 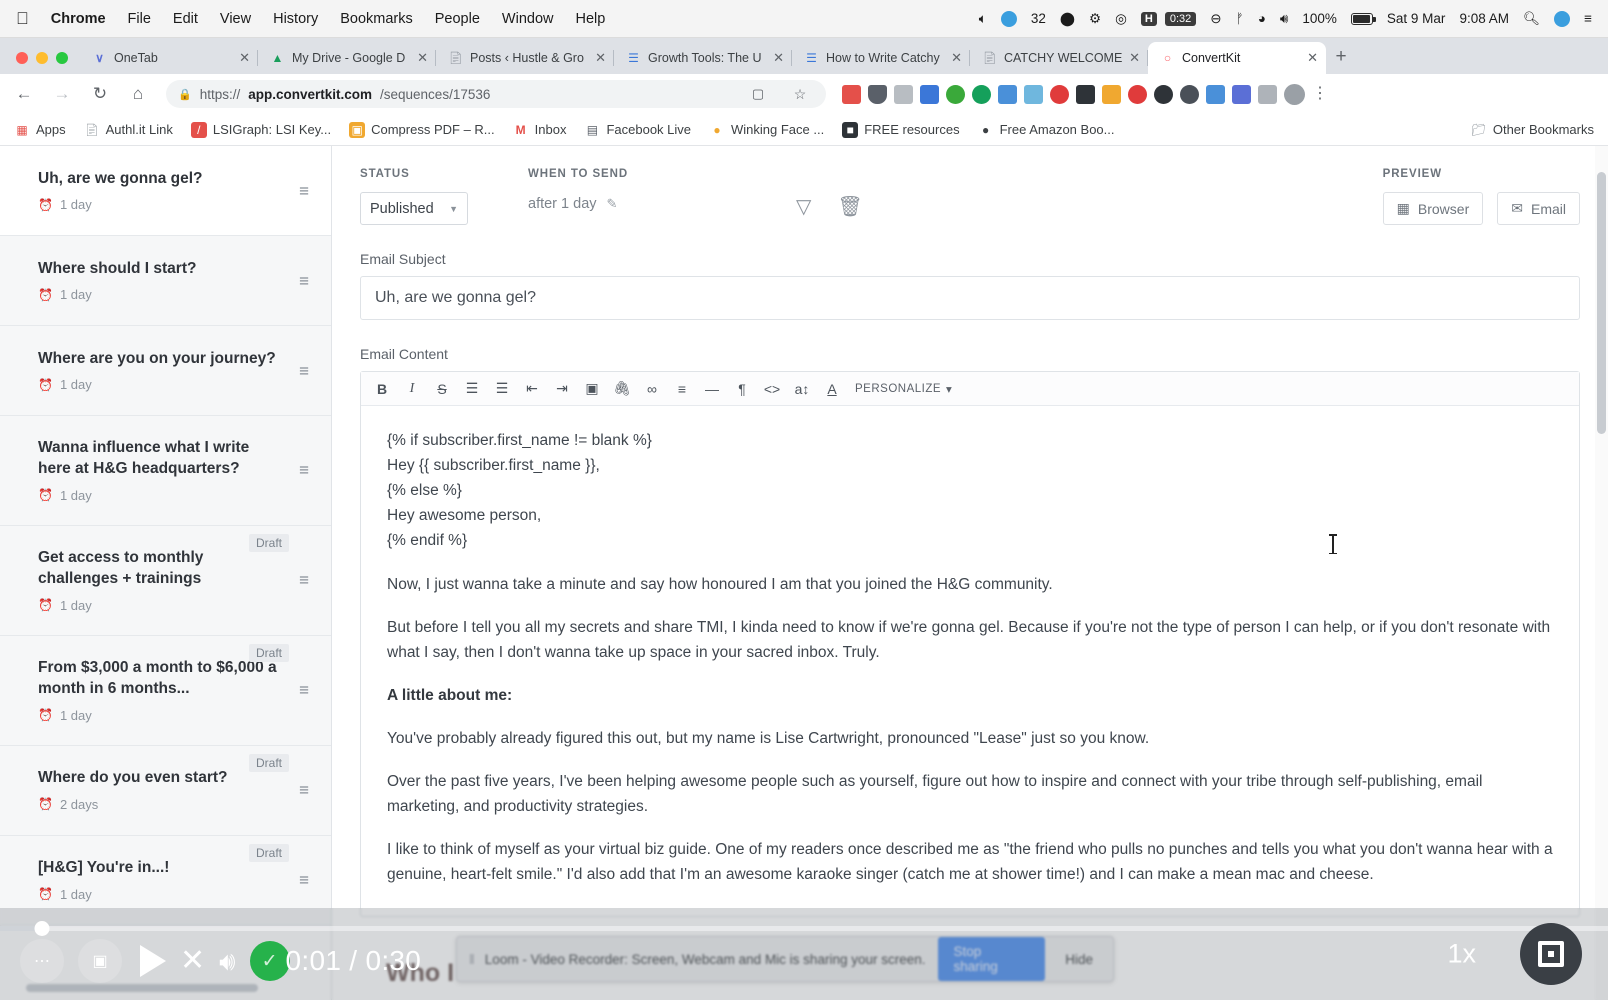 What do you see at coordinates (227, 961) in the screenshot?
I see `volume-icon: 🔊︎` at bounding box center [227, 961].